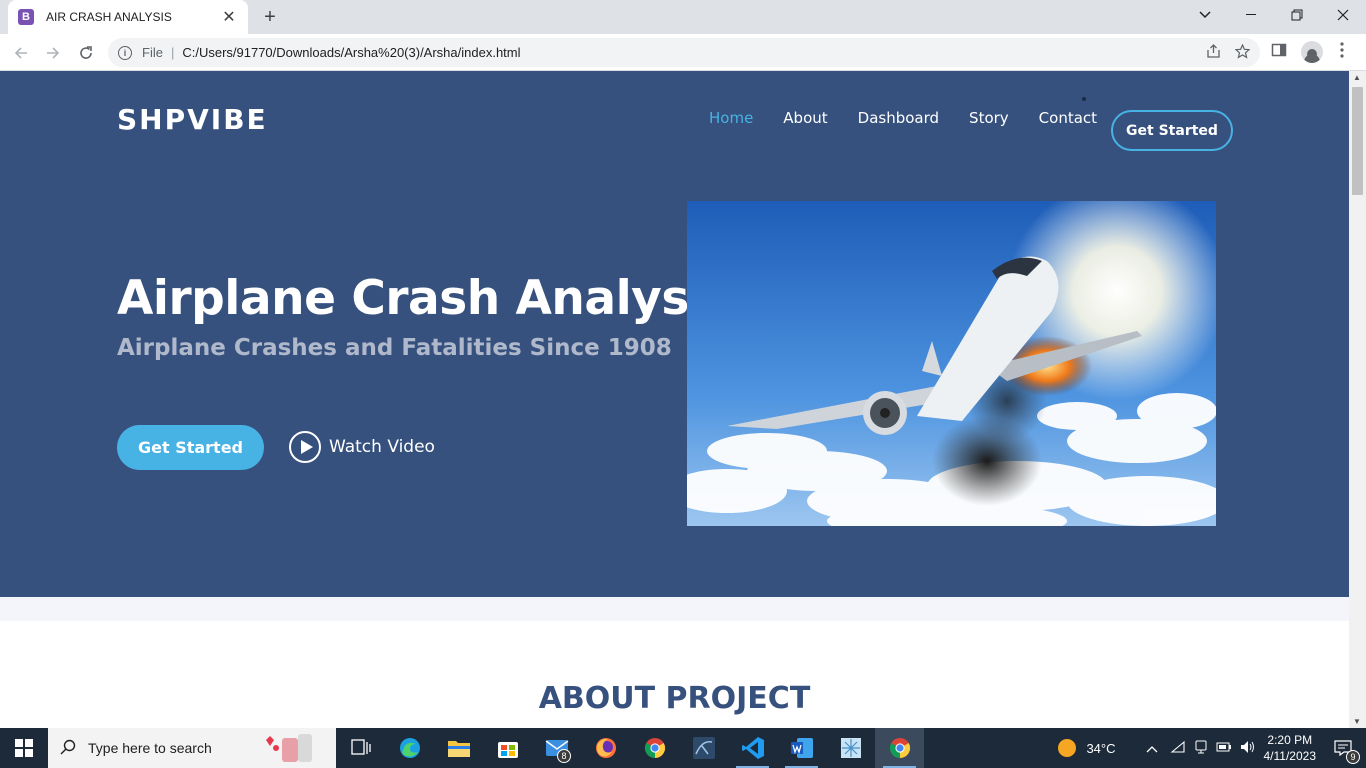 This screenshot has height=768, width=1366. Describe the element at coordinates (1343, 15) in the screenshot. I see `close-window-button` at that location.